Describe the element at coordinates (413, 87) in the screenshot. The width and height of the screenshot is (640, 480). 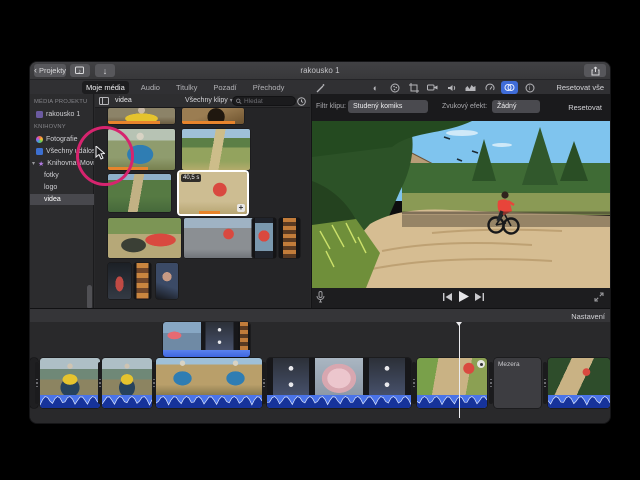
I see `crop-icon` at that location.